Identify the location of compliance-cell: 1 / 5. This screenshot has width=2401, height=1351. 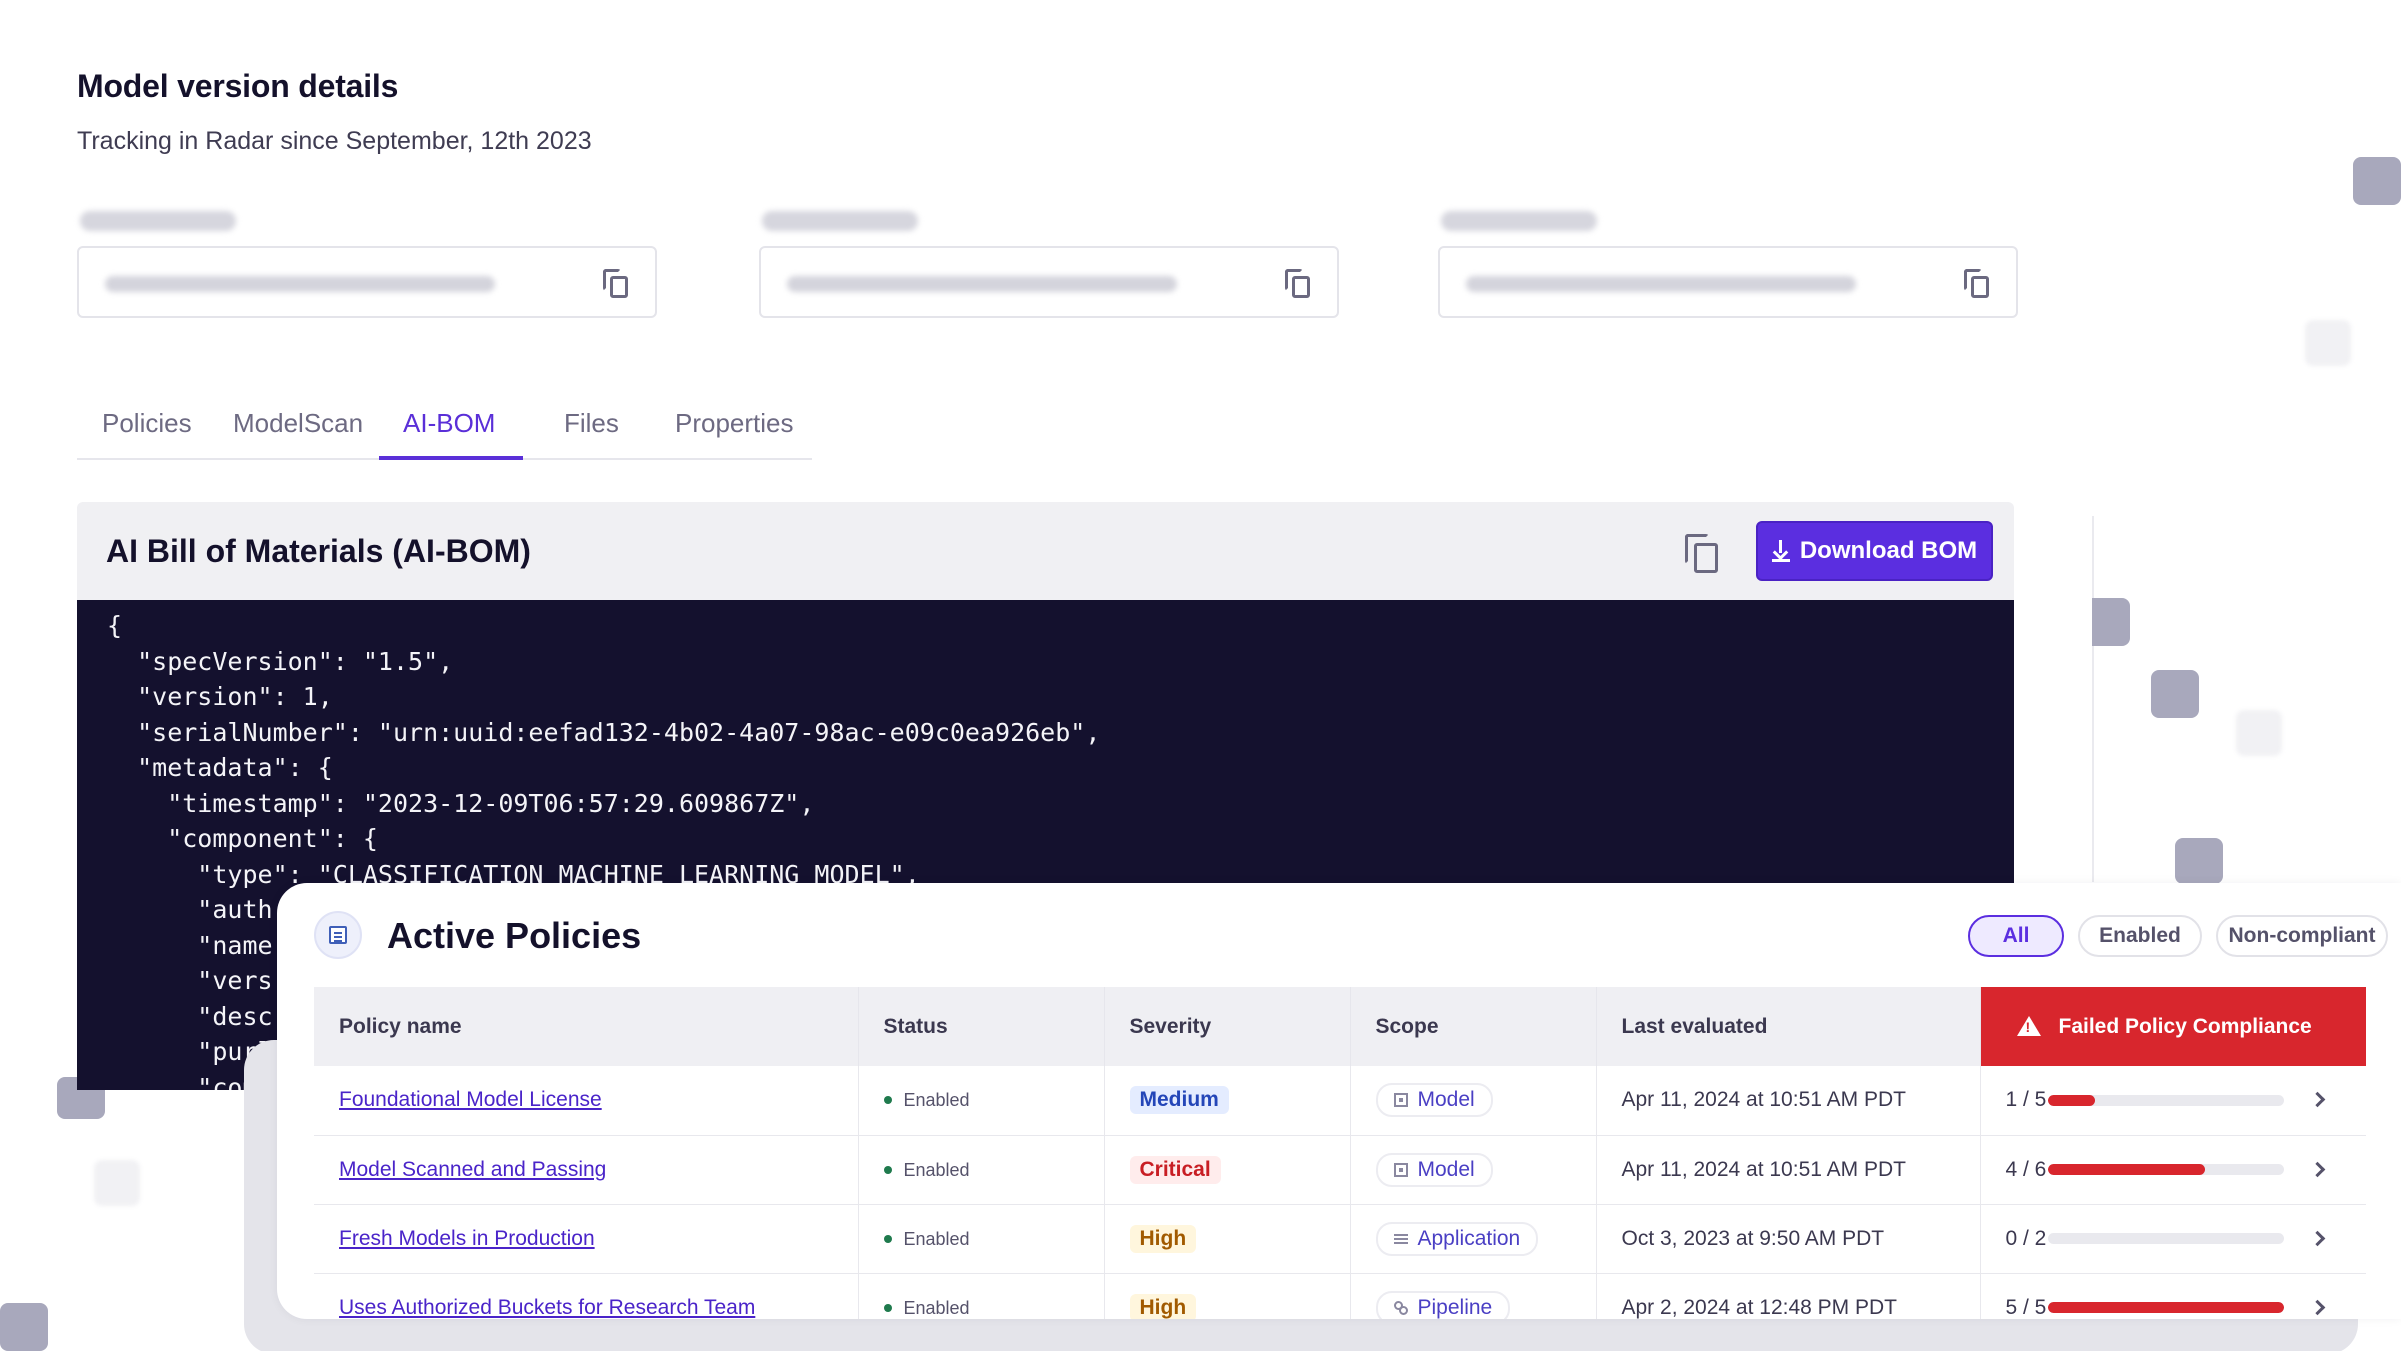
(2173, 1101).